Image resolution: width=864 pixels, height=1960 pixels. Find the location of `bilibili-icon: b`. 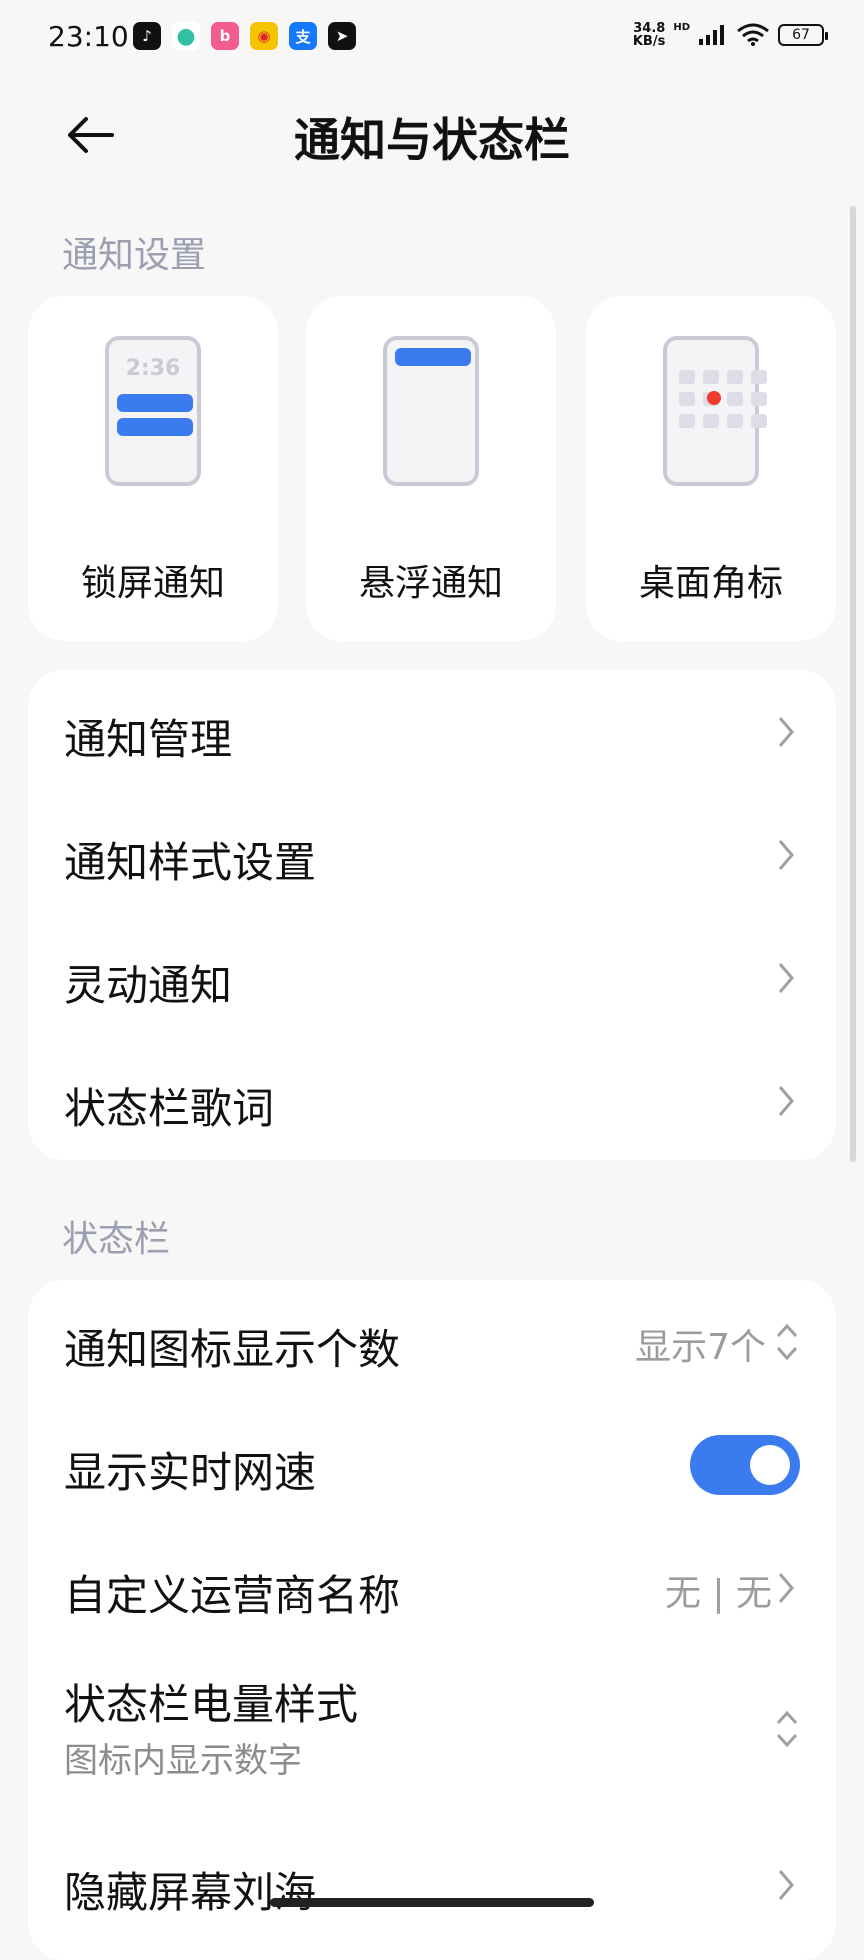

bilibili-icon: b is located at coordinates (225, 36).